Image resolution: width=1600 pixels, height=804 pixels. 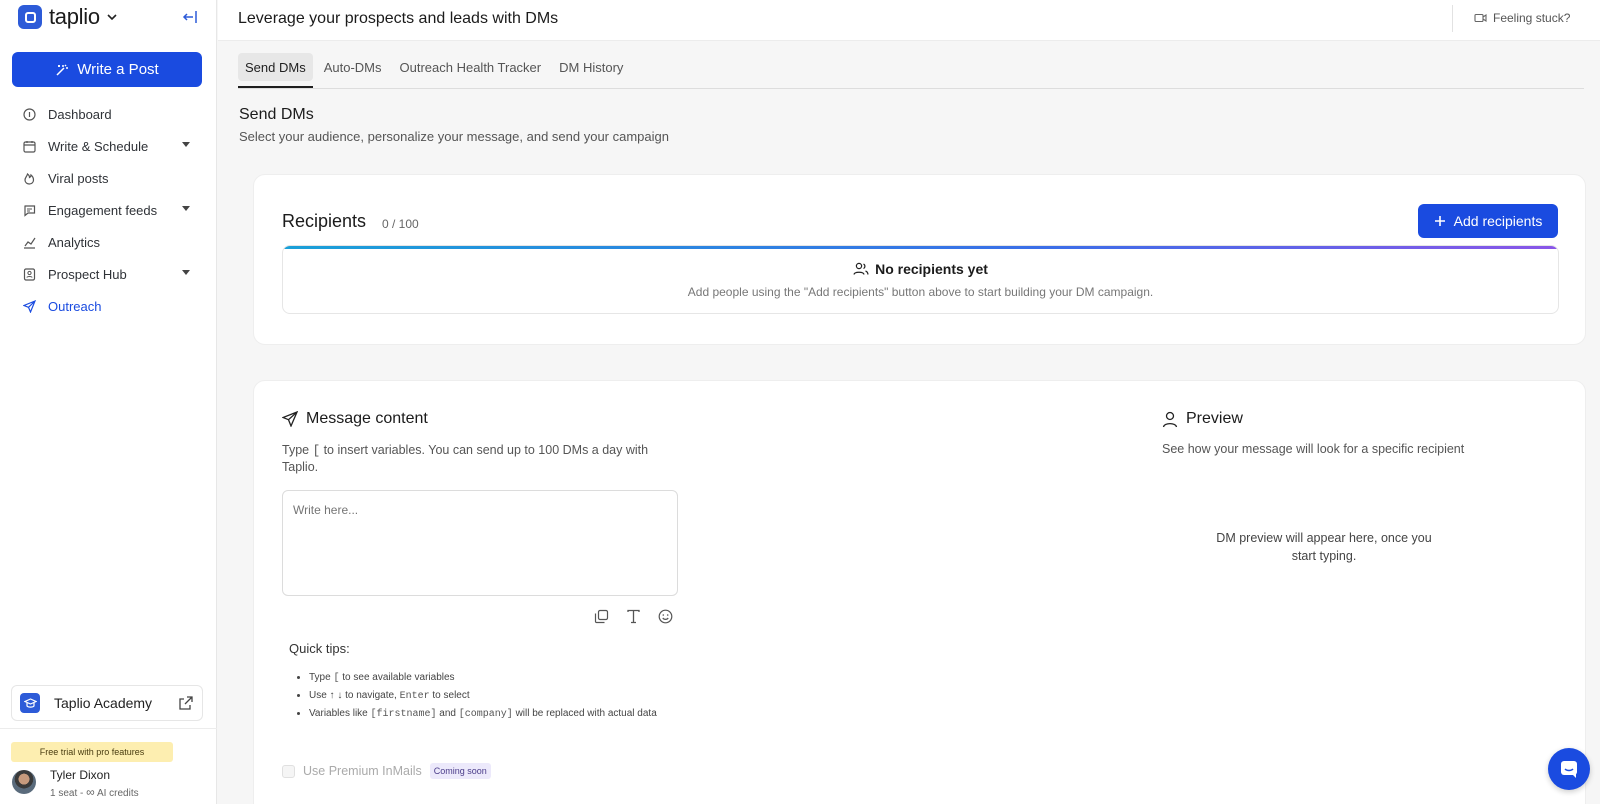 What do you see at coordinates (460, 771) in the screenshot?
I see `coming-soon-badge: Coming soon` at bounding box center [460, 771].